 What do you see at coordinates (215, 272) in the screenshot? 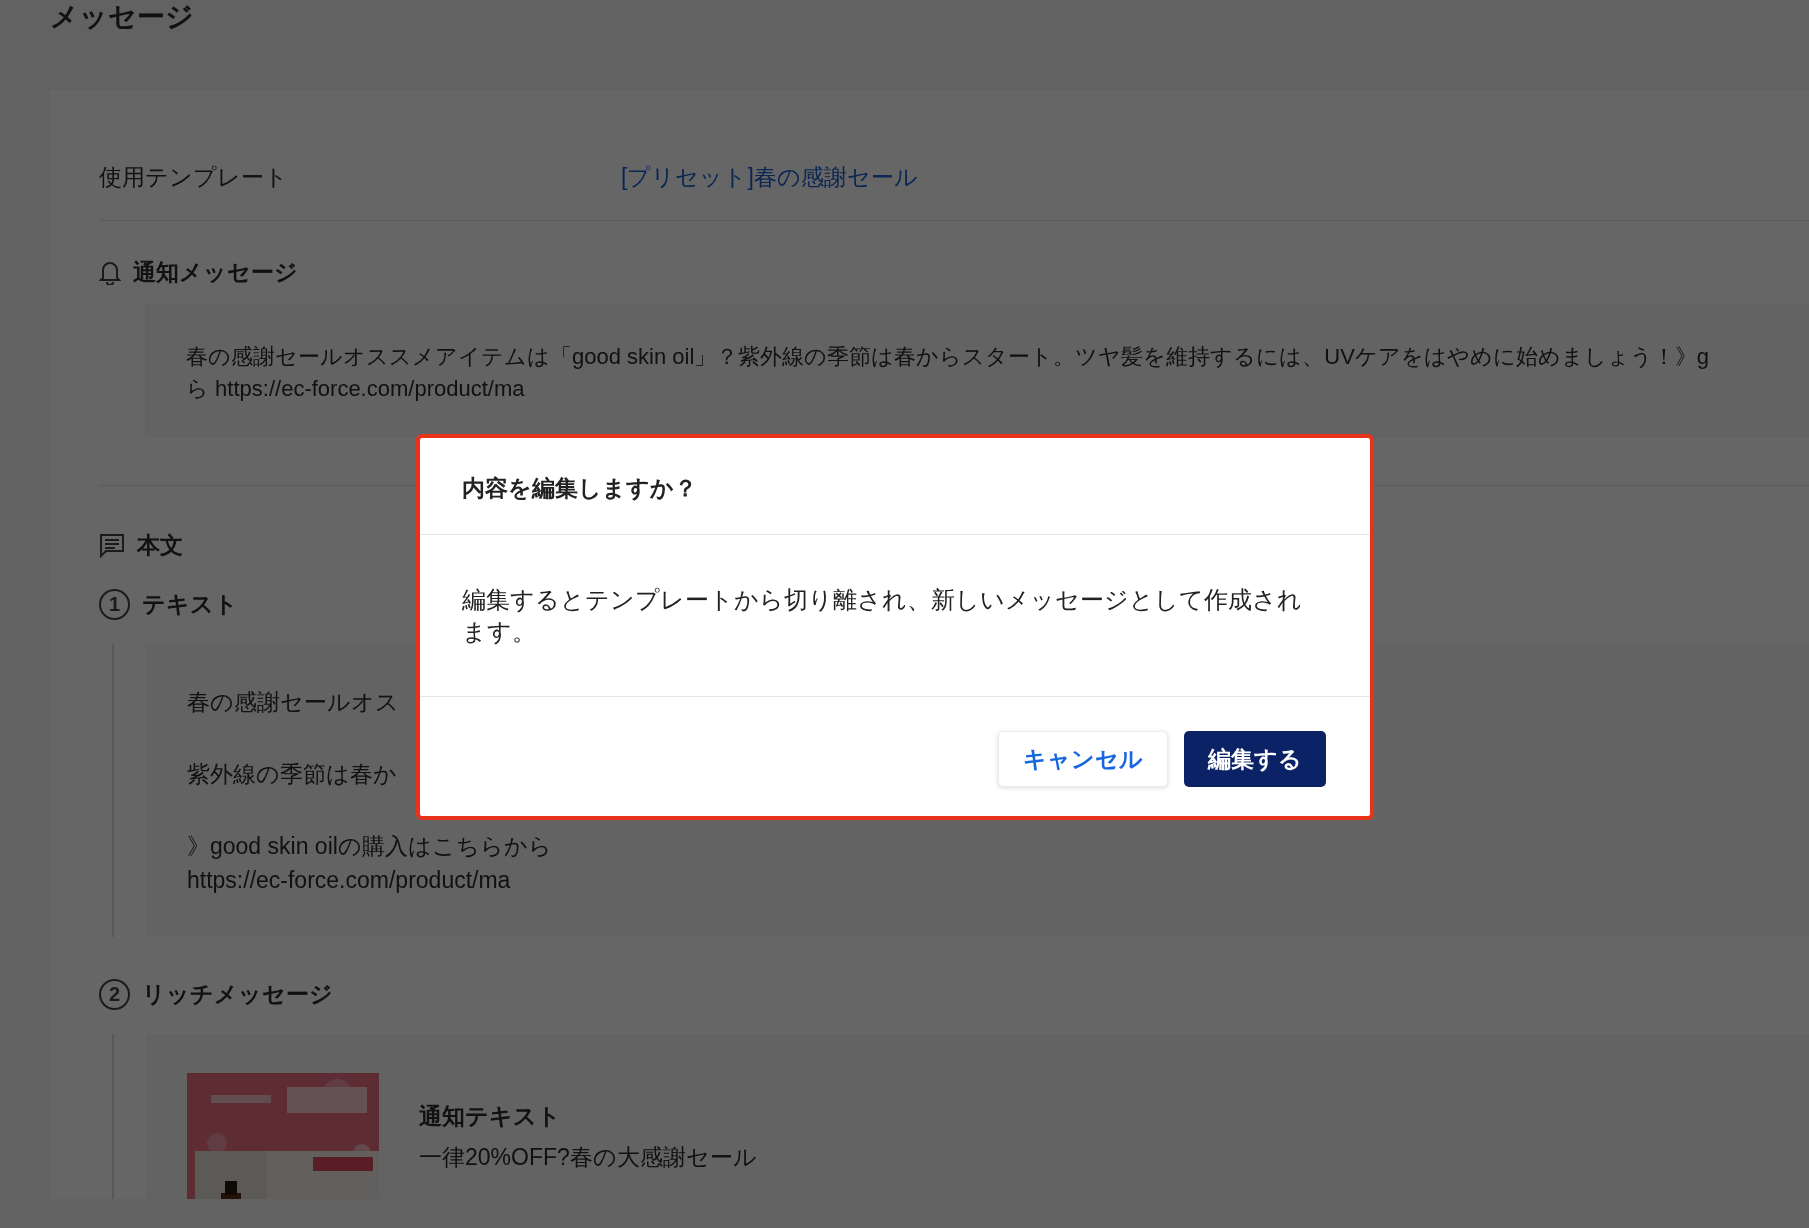
I see `notification-heading: 通知メッセージ` at bounding box center [215, 272].